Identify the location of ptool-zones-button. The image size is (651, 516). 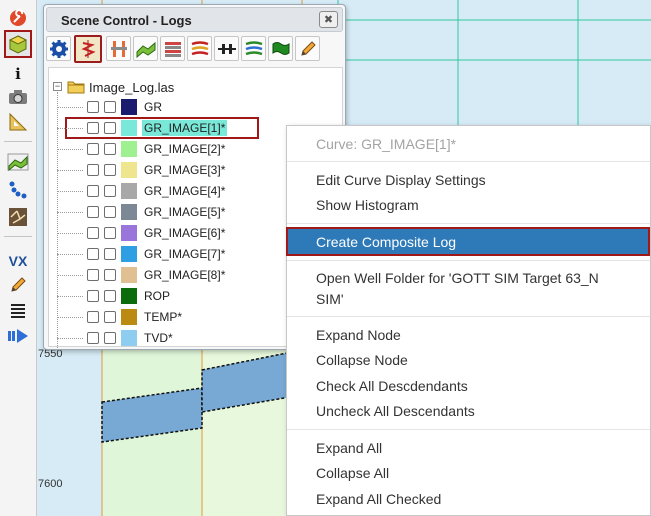
(253, 48).